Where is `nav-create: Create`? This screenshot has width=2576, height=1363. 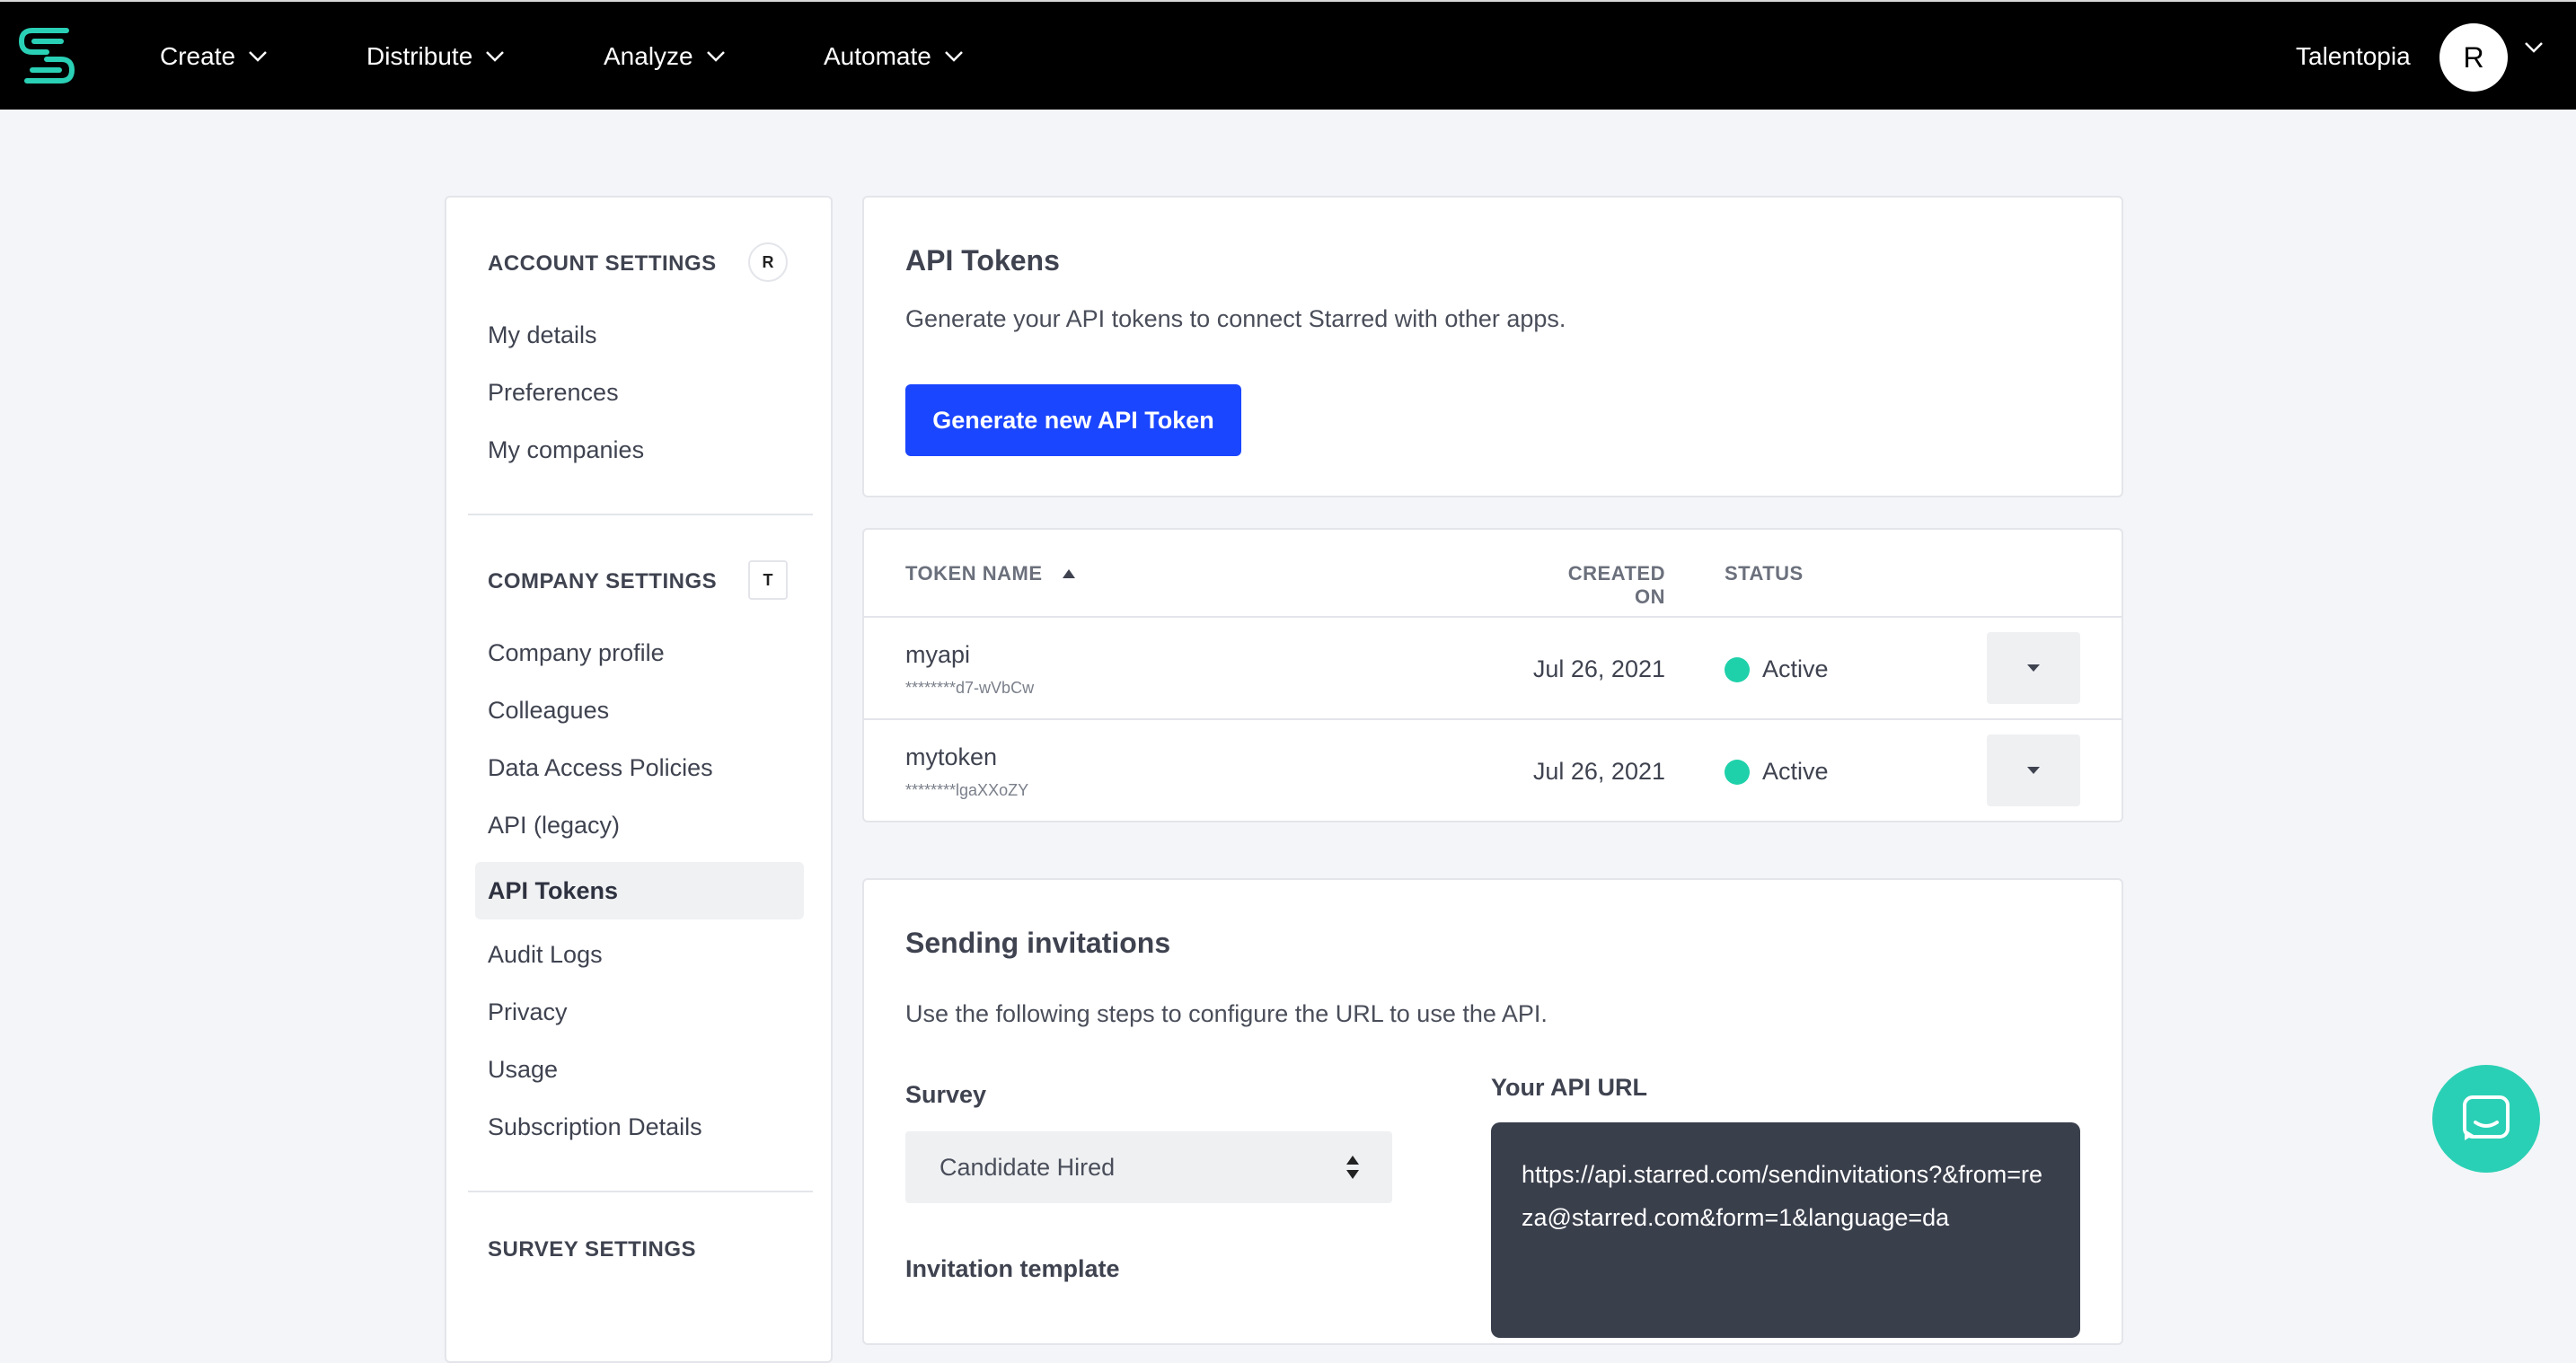
nav-create: Create is located at coordinates (214, 56).